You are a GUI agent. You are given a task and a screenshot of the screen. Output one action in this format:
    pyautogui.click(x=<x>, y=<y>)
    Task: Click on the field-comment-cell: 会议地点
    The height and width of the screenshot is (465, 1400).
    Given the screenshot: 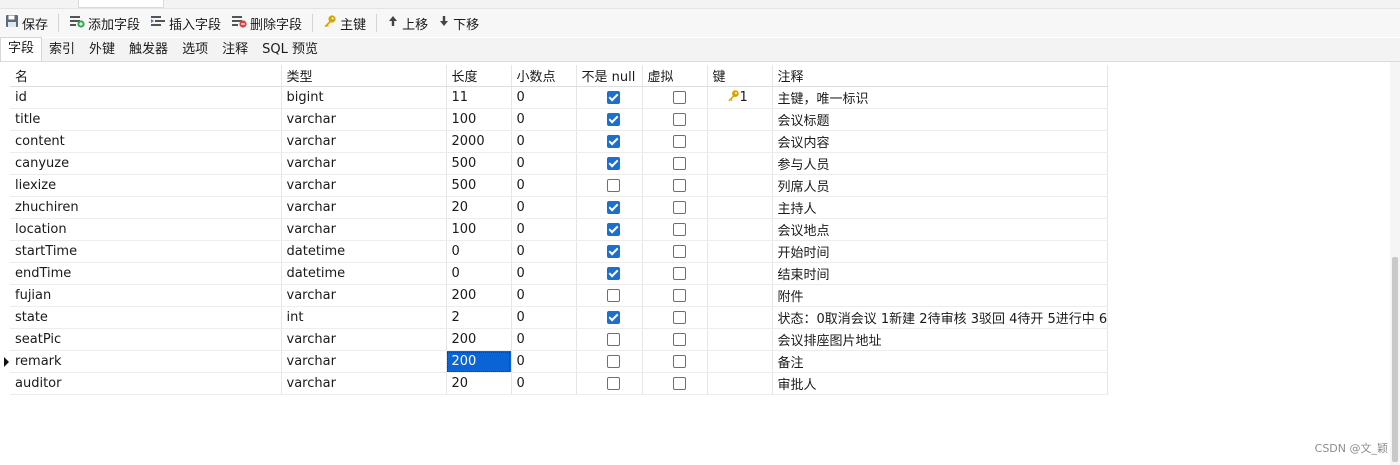 What is the action you would take?
    pyautogui.click(x=940, y=229)
    